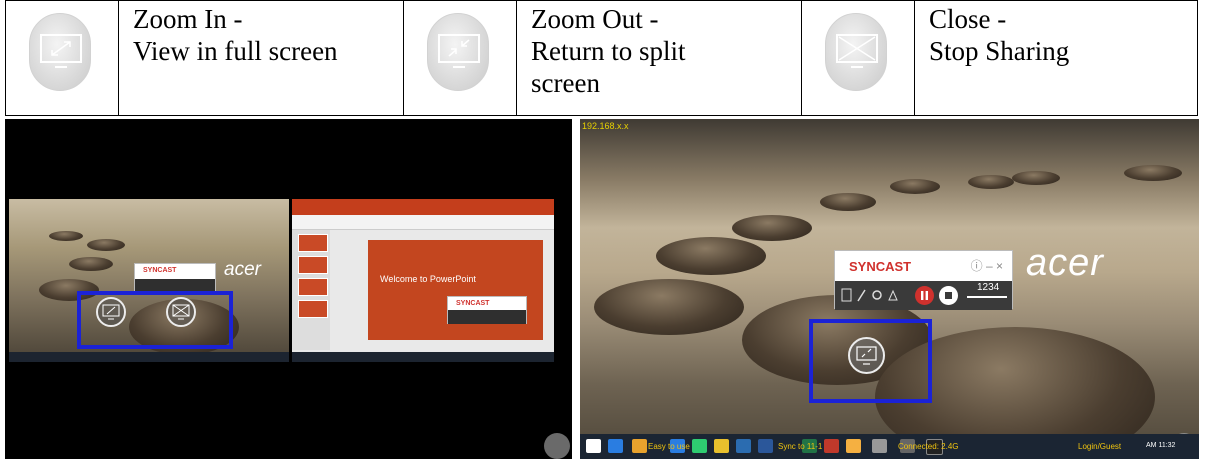 This screenshot has width=1206, height=459. Describe the element at coordinates (565, 83) in the screenshot. I see `zoom-out-desc-line2: screen` at that location.